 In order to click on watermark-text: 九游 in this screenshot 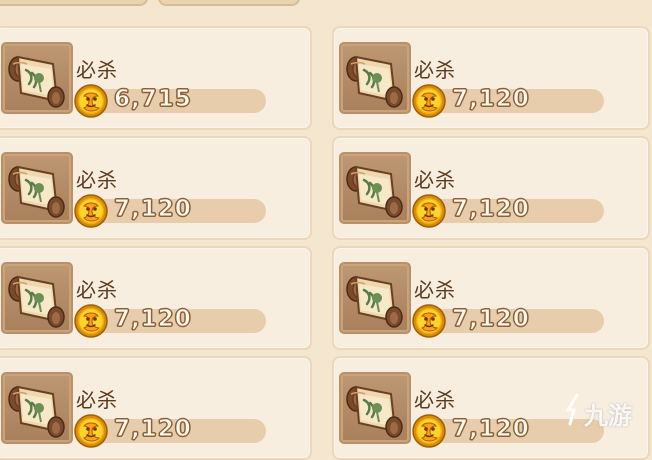, I will do `click(608, 416)`.